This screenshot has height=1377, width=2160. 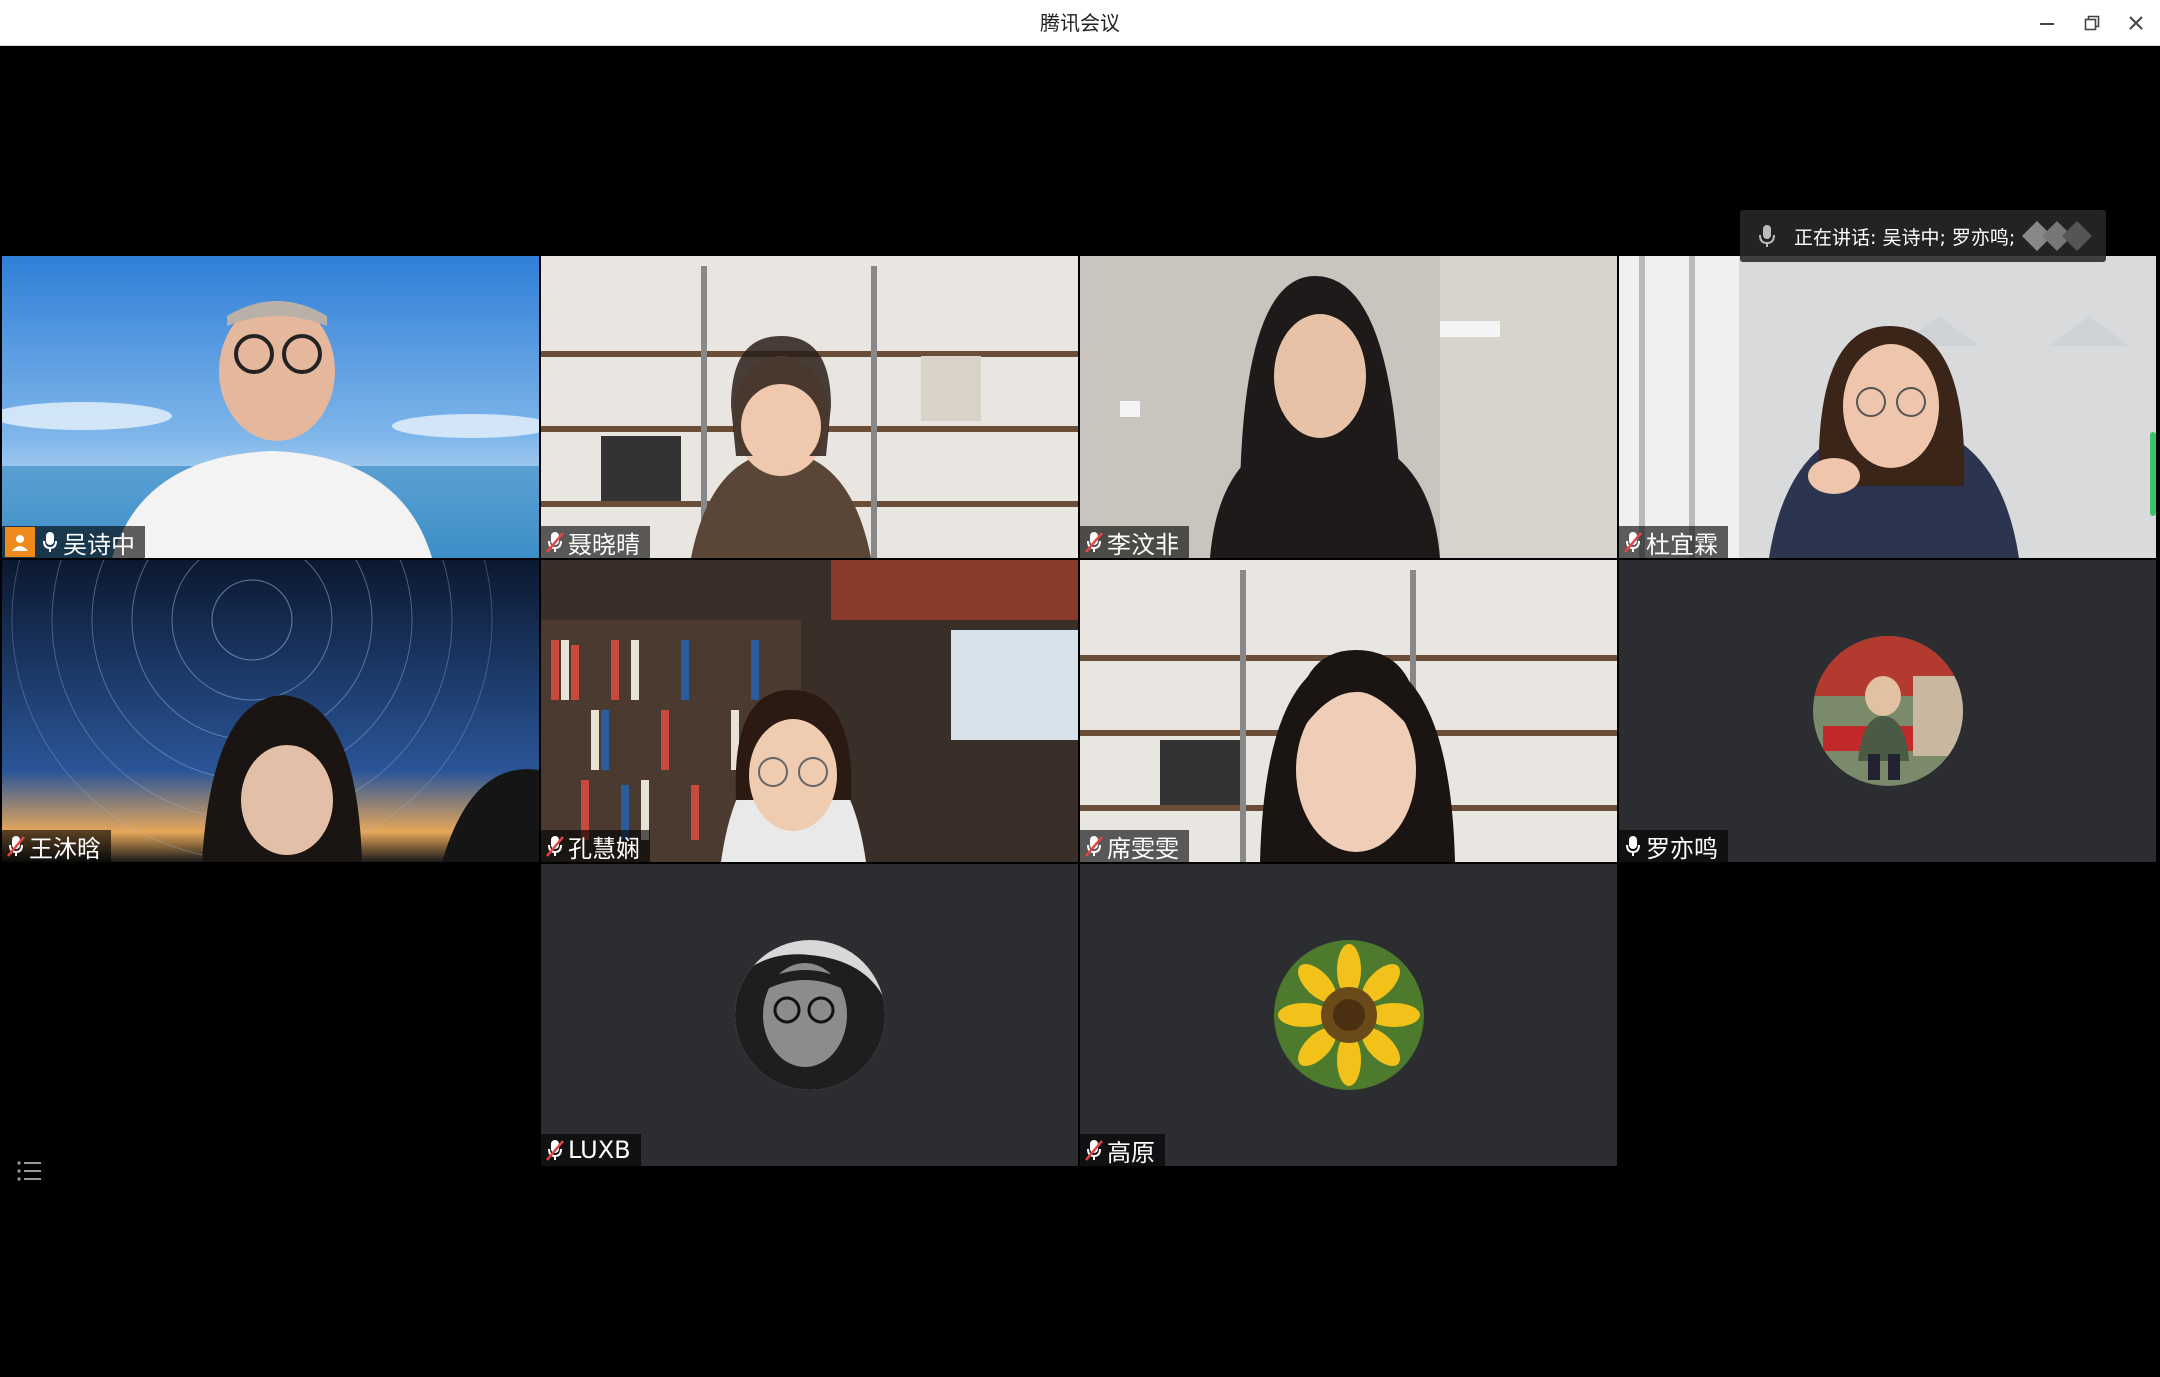 What do you see at coordinates (2047, 23) in the screenshot?
I see `minimize-icon` at bounding box center [2047, 23].